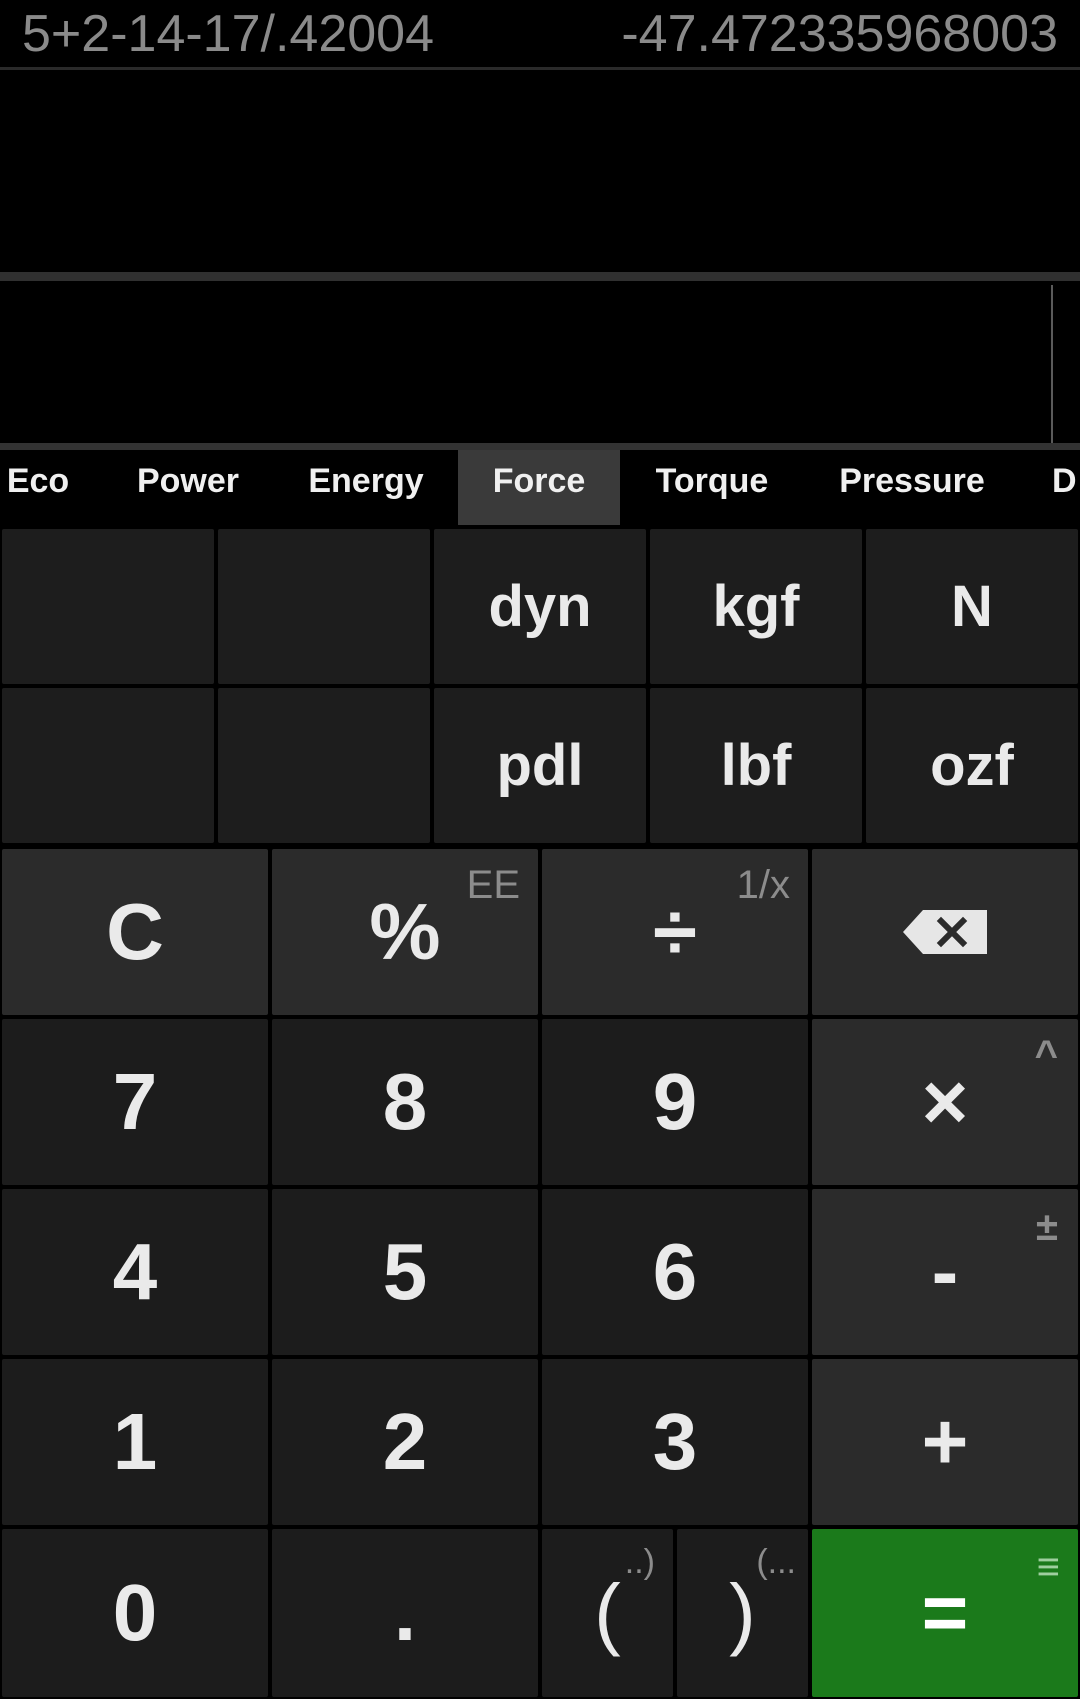 The image size is (1080, 1699). I want to click on tab-eco: Eco, so click(38, 487).